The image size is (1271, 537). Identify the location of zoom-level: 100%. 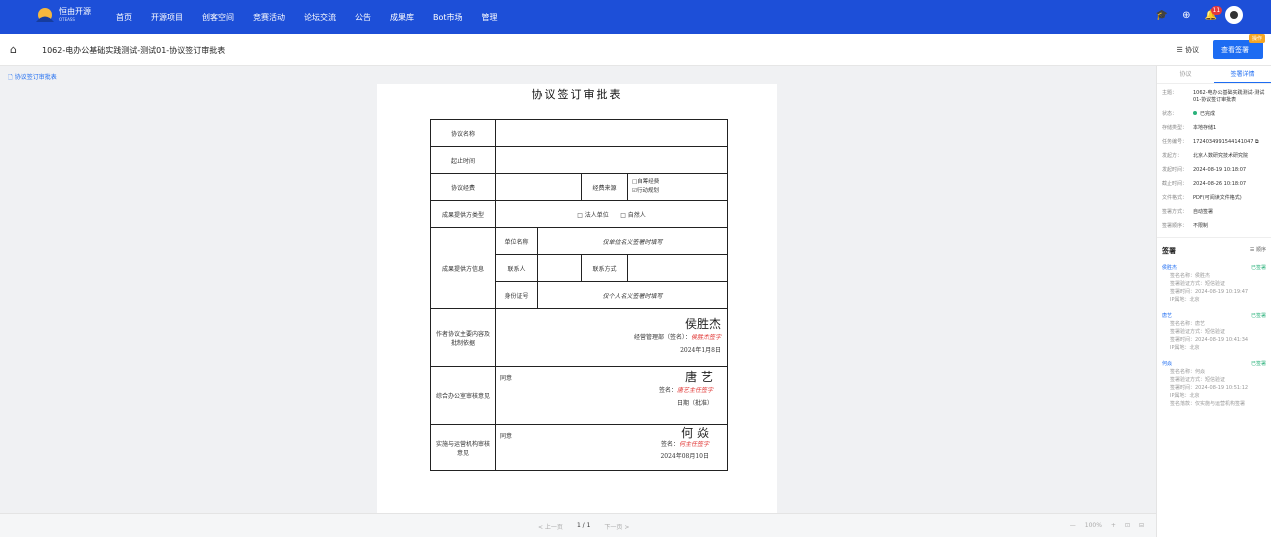
(1093, 525).